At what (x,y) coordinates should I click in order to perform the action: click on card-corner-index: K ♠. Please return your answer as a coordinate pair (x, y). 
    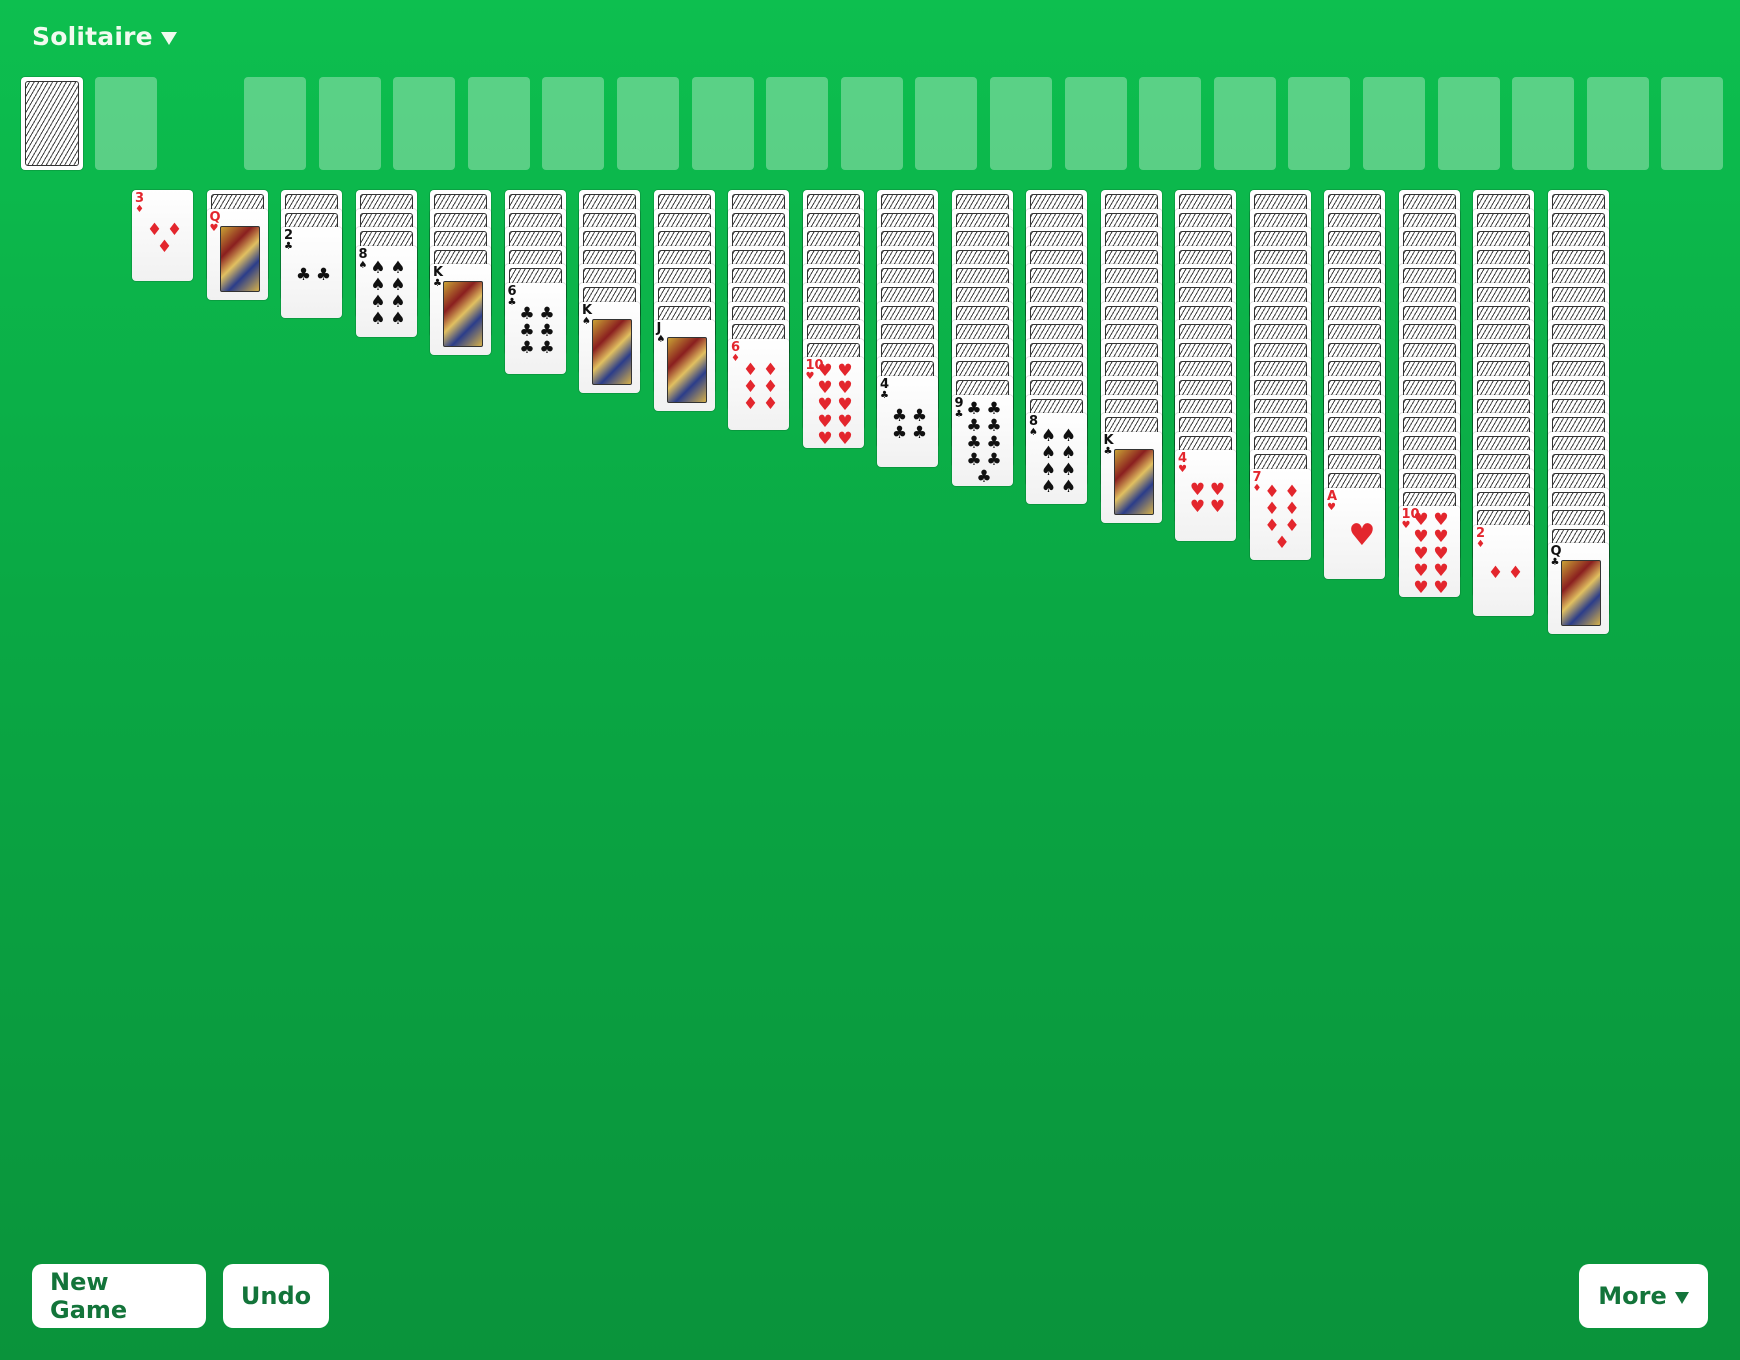
    Looking at the image, I should click on (587, 315).